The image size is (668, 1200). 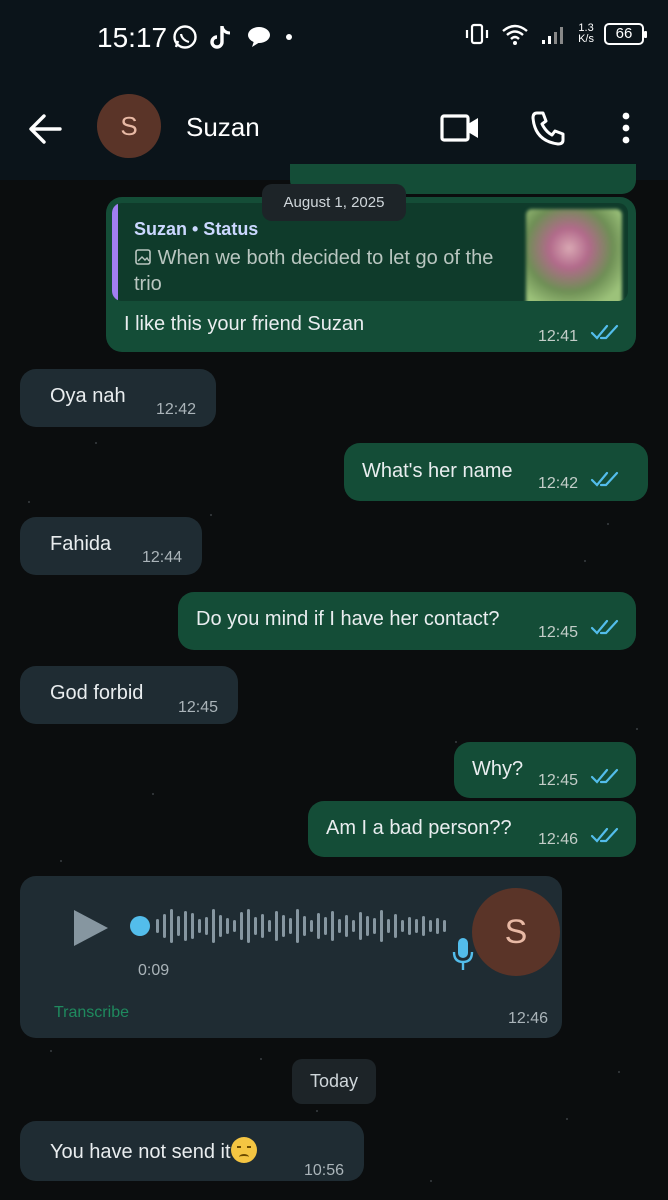 I want to click on message-text: What's her name, so click(x=437, y=471).